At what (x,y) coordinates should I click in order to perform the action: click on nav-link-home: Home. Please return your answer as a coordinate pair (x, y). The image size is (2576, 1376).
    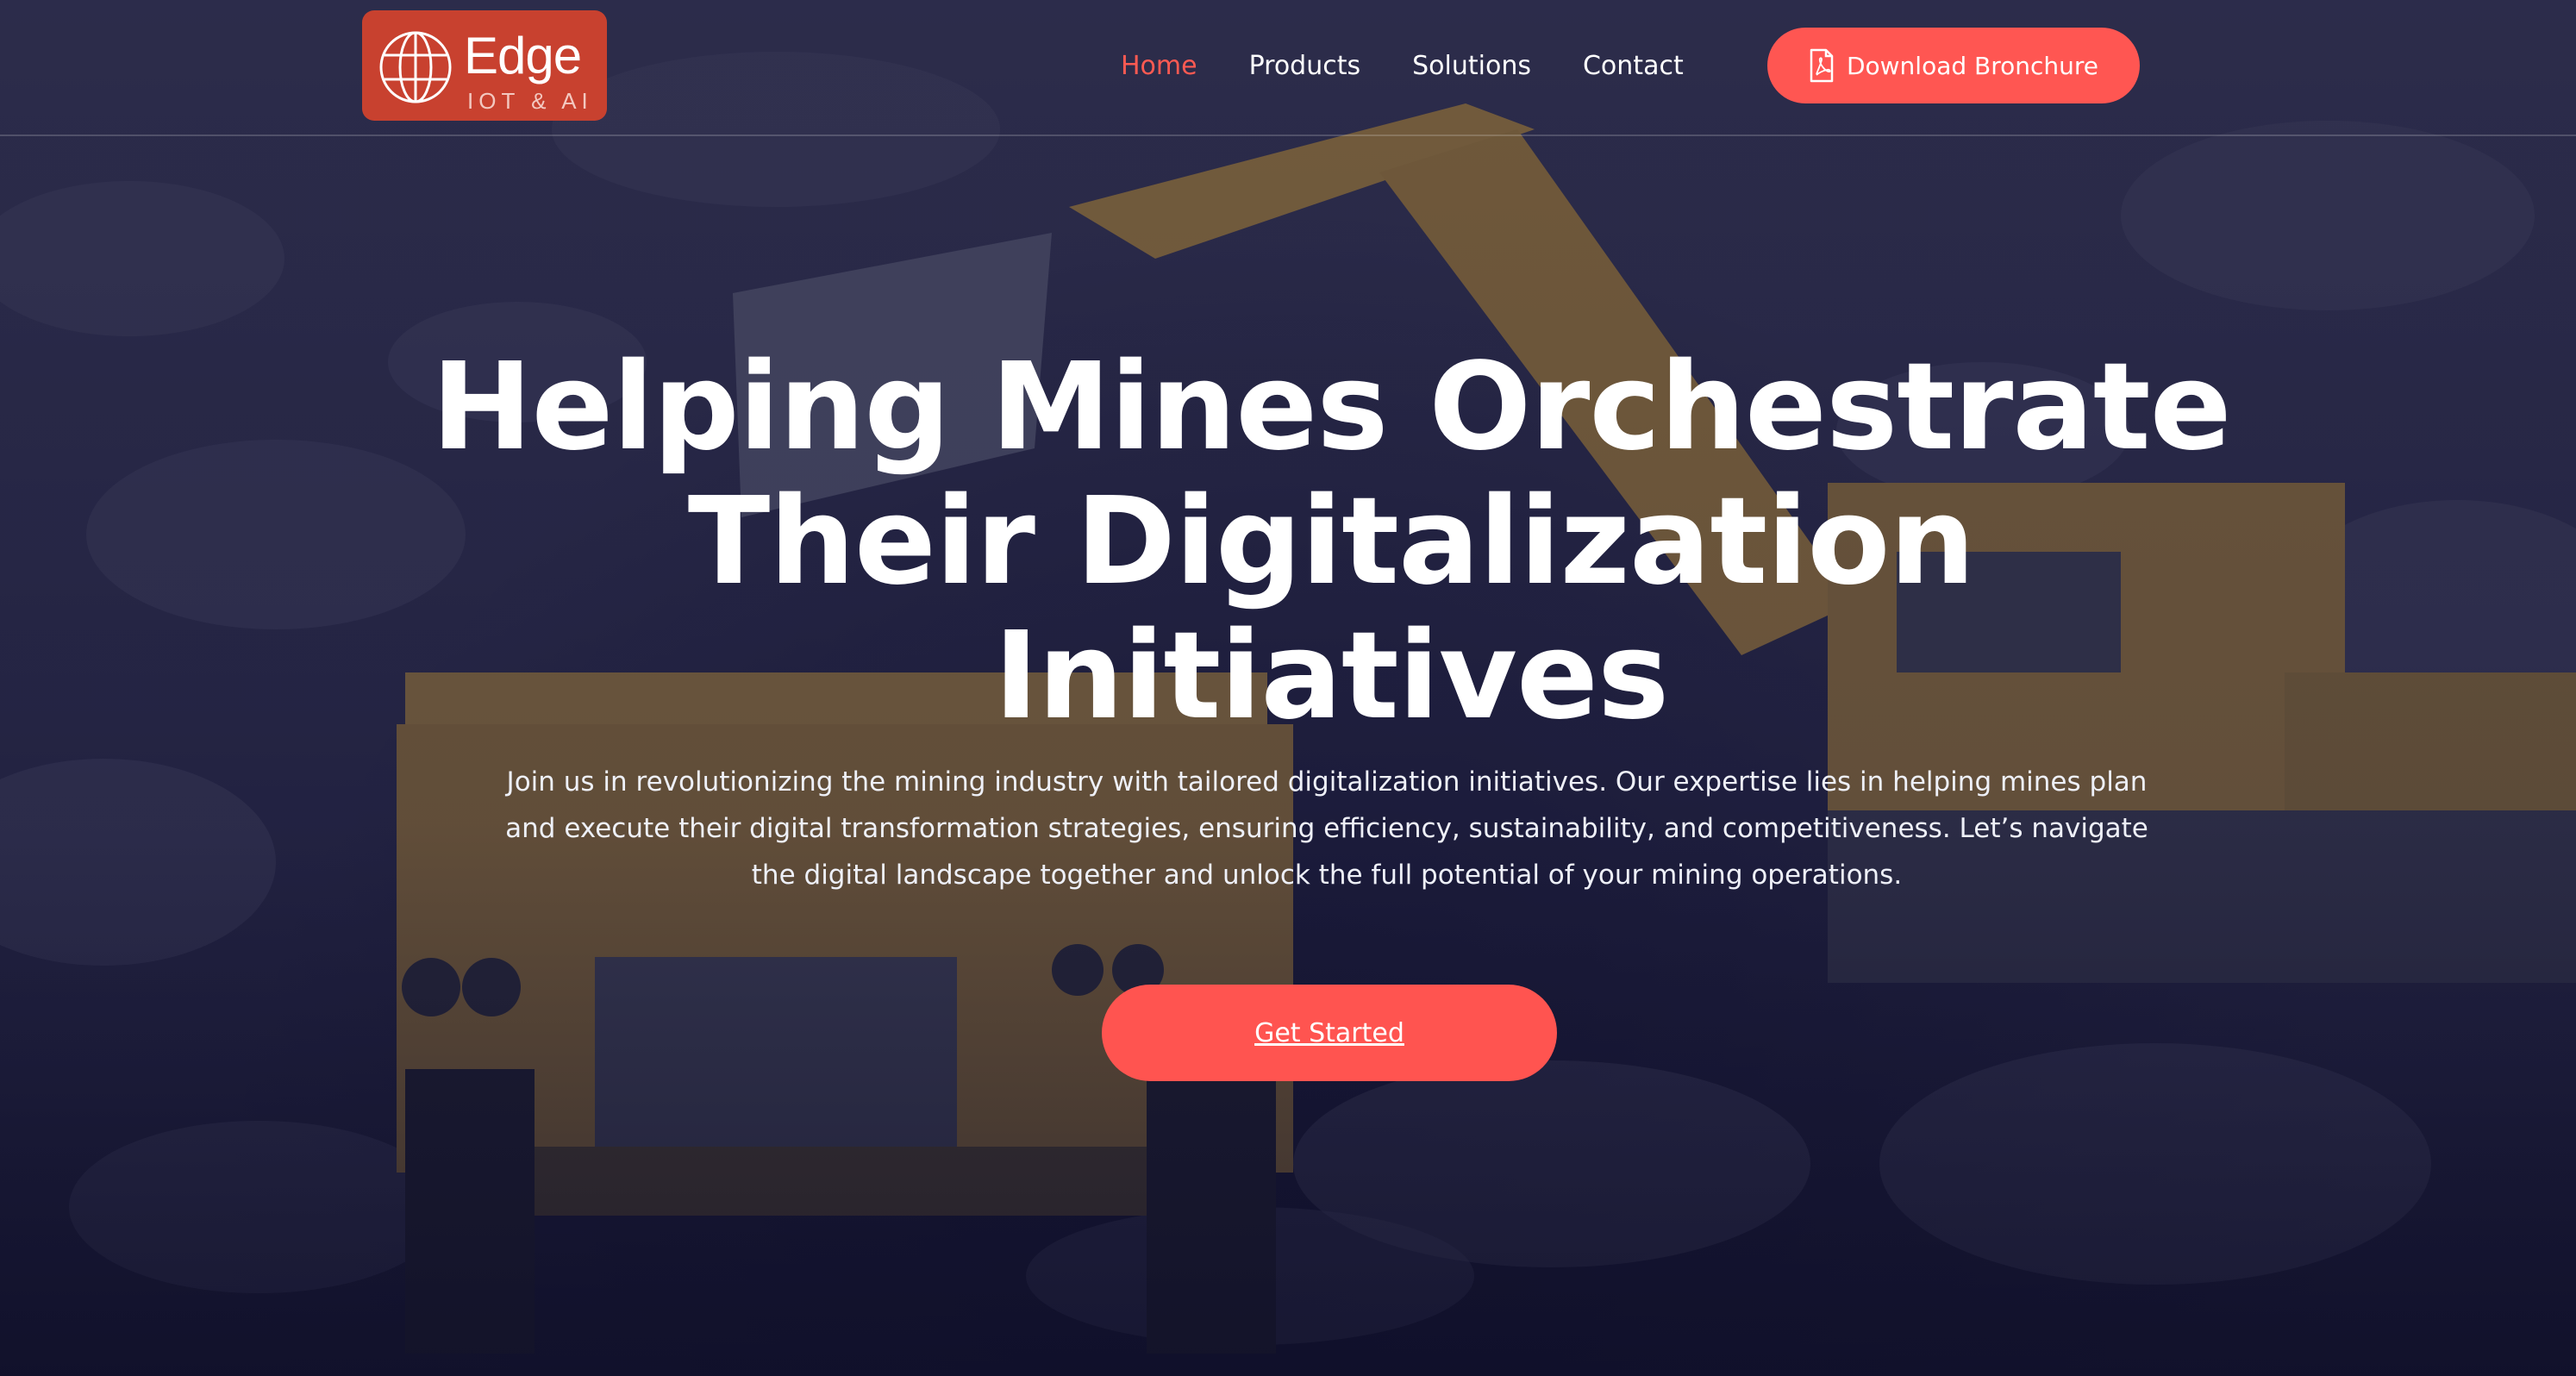
    Looking at the image, I should click on (1159, 66).